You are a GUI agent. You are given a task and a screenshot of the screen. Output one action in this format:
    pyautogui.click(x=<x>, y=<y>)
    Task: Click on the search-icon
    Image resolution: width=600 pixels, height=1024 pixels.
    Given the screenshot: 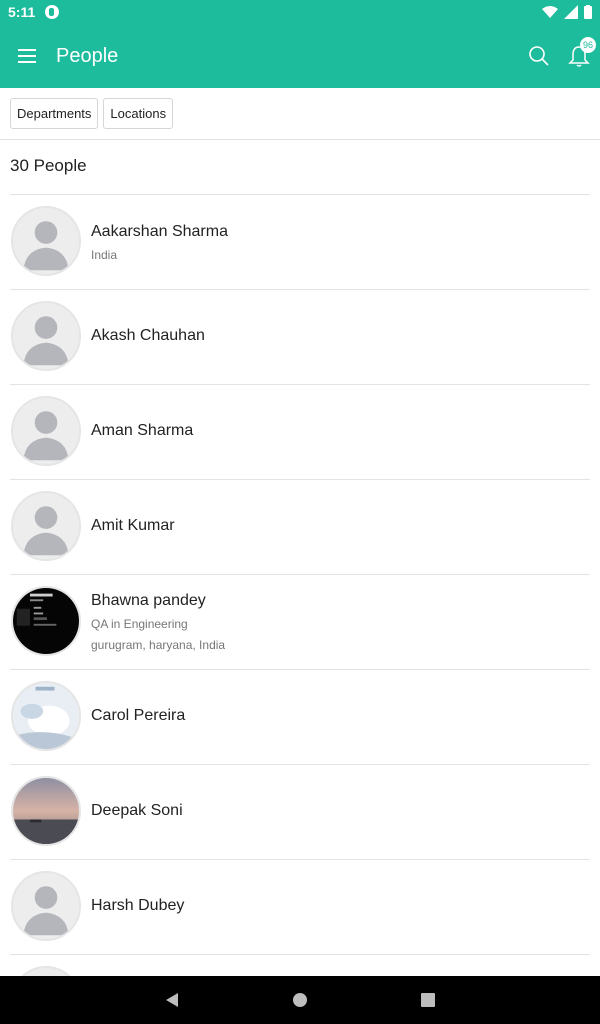 What is the action you would take?
    pyautogui.click(x=539, y=56)
    